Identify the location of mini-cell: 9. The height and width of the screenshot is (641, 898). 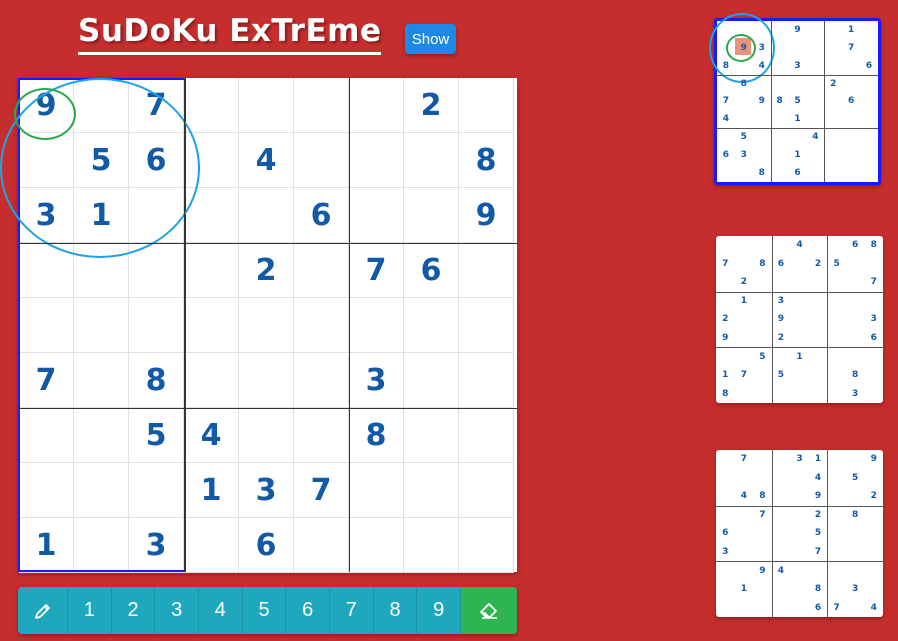
(781, 319).